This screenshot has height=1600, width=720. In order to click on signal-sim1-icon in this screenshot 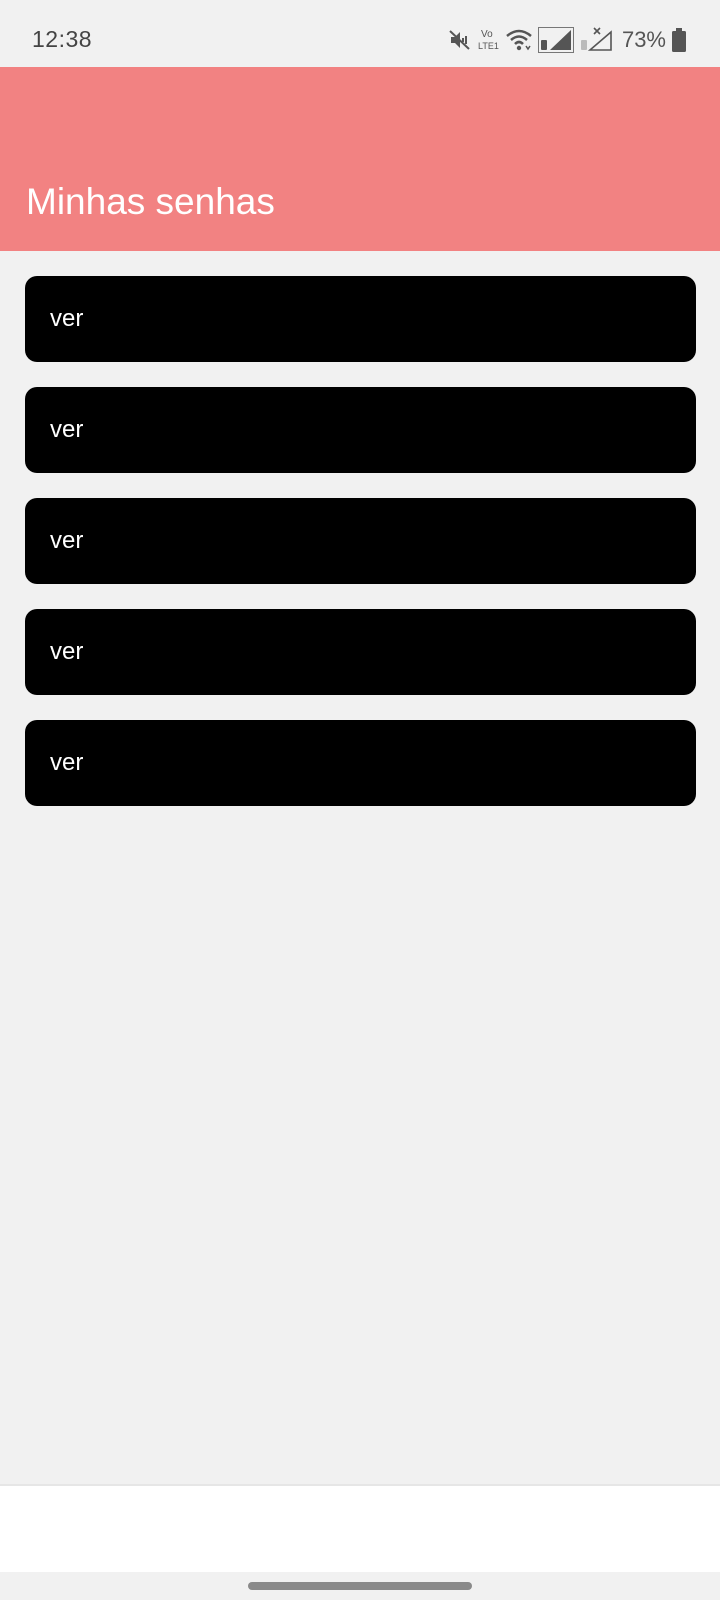, I will do `click(555, 40)`.